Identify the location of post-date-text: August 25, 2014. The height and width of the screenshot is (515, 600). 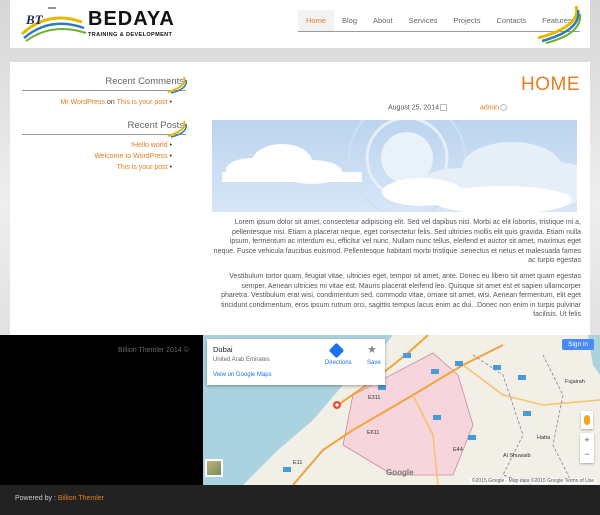
(413, 108).